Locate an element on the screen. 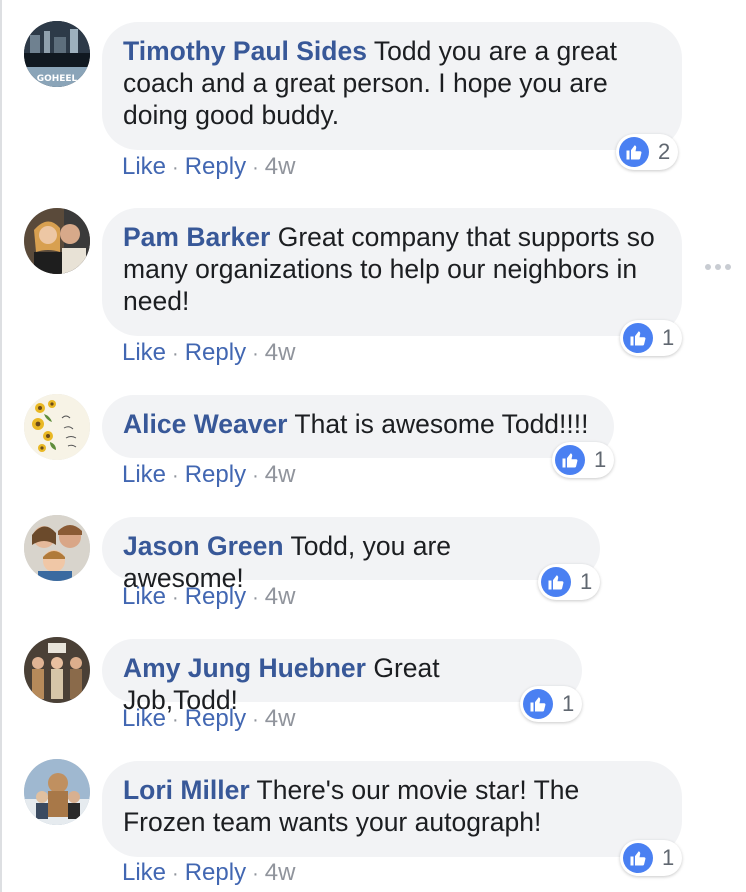  avatar-image: GOHEEL is located at coordinates (57, 54).